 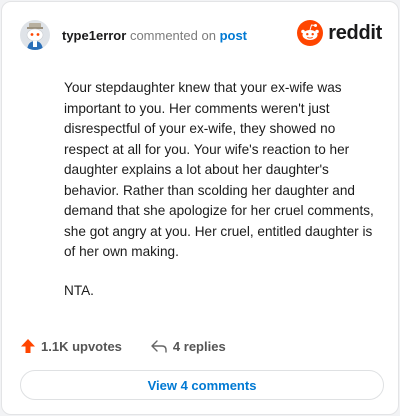 What do you see at coordinates (79, 290) in the screenshot?
I see `comment-paragraph: NTA.` at bounding box center [79, 290].